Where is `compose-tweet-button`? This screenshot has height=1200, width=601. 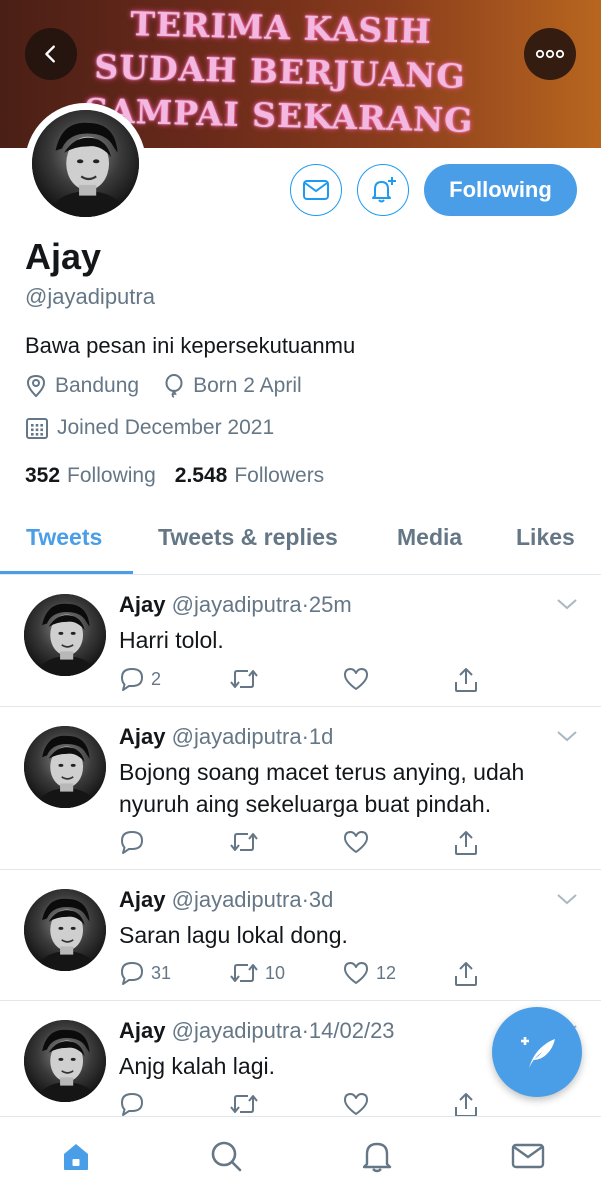
compose-tweet-button is located at coordinates (537, 1052).